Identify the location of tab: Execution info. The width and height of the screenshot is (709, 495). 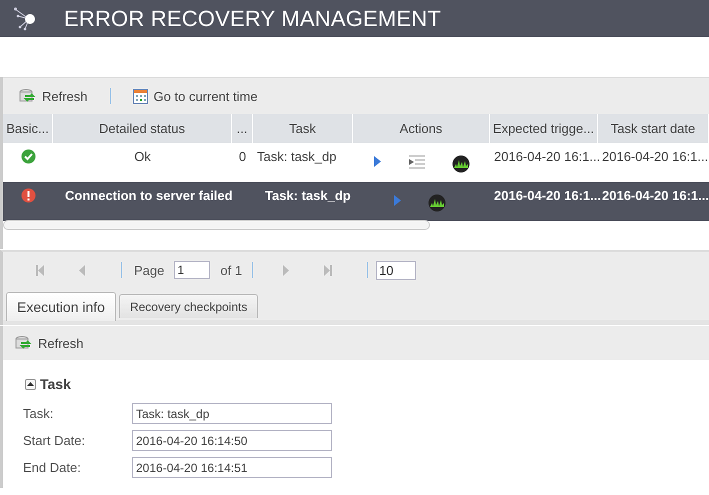
(61, 306).